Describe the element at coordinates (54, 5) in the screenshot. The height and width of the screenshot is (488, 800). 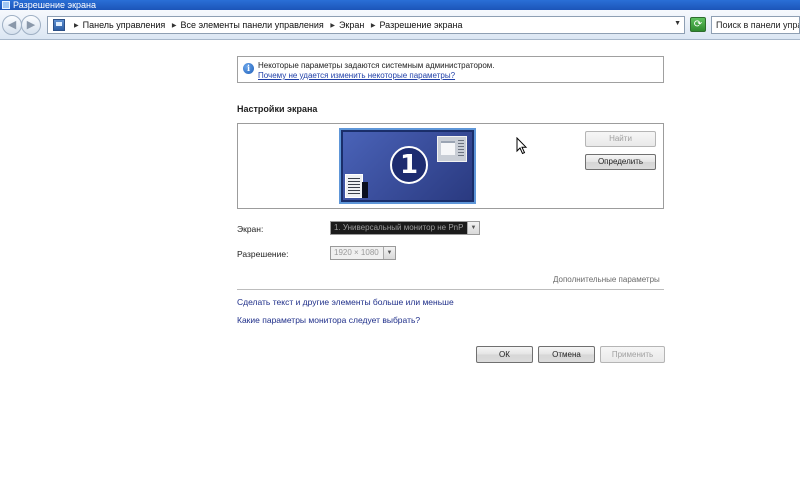
I see `window-title: Разрешение экрана` at that location.